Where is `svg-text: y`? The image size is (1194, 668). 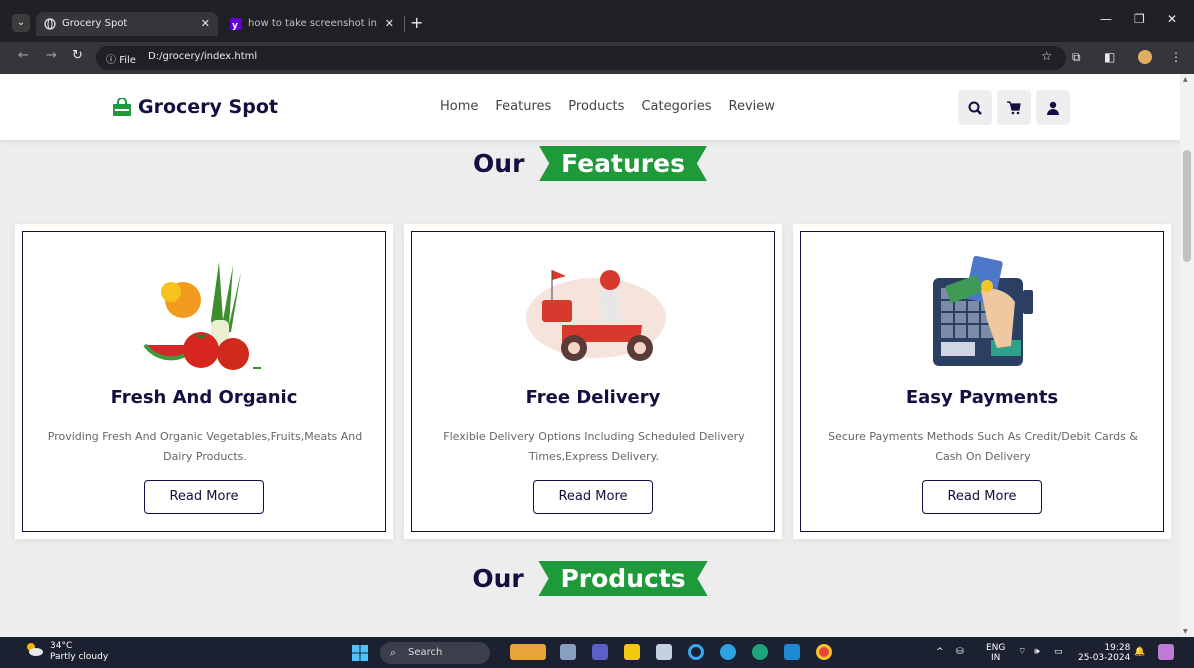 svg-text: y is located at coordinates (235, 25).